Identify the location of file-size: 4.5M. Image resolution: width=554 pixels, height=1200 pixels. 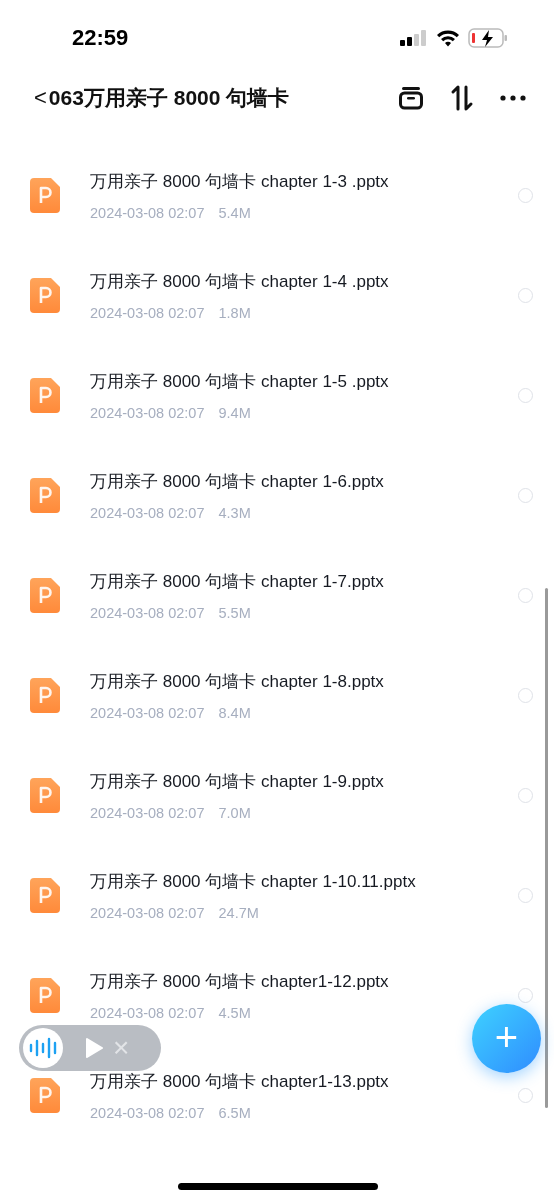
(234, 1012).